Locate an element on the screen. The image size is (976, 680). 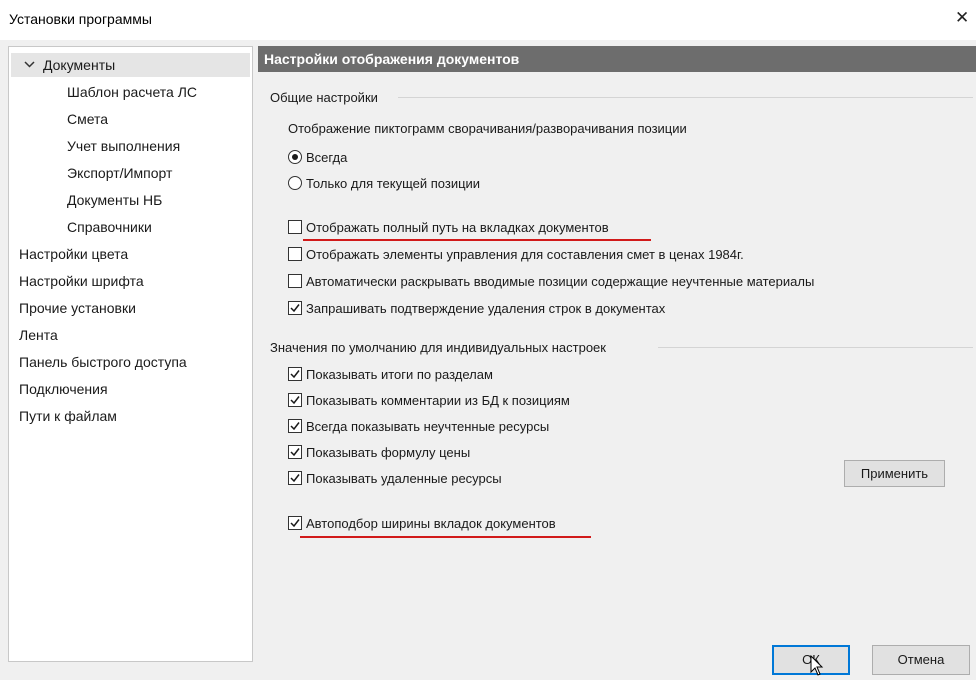
check-db-comments-label: Показывать комментарии из БД к позициям is located at coordinates (438, 400).